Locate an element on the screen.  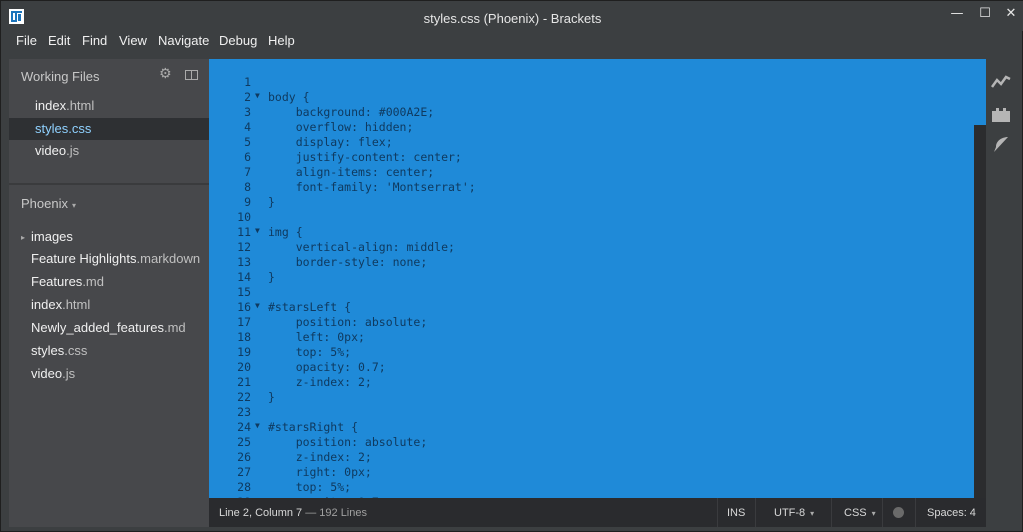
menu-edit: Edit is located at coordinates (59, 40).